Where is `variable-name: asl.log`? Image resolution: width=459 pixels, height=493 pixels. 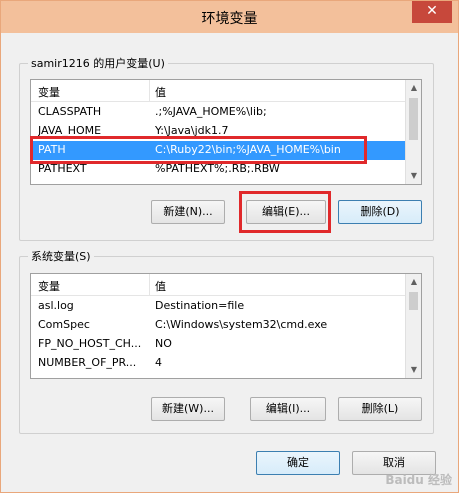 variable-name: asl.log is located at coordinates (56, 305).